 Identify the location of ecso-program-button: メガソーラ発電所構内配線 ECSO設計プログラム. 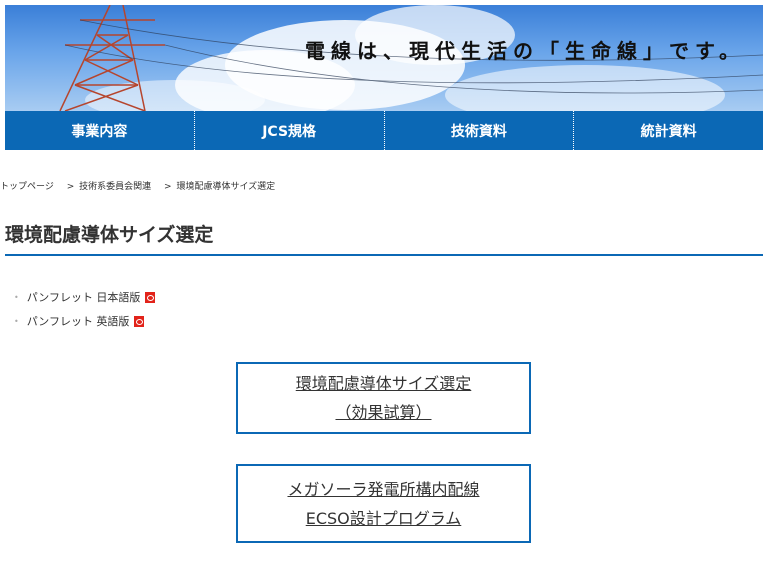
(383, 503).